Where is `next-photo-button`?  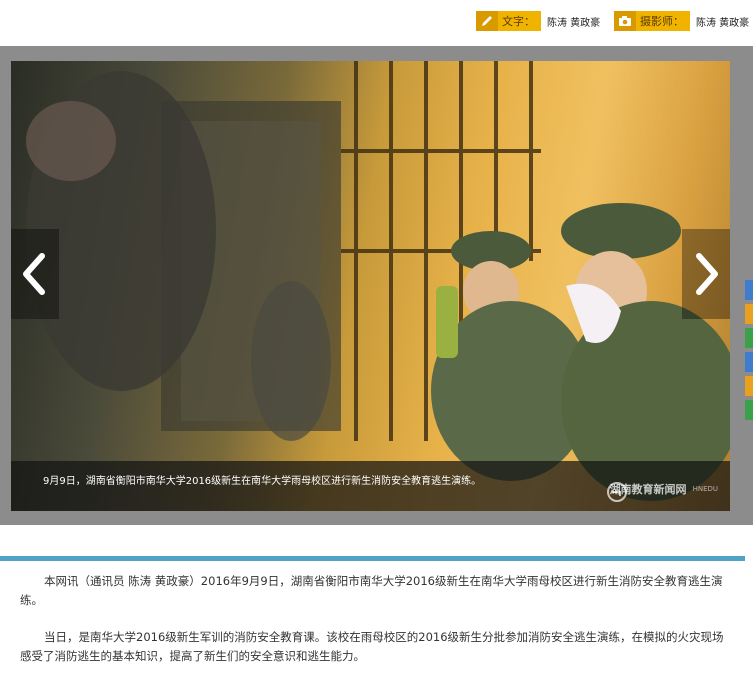
next-photo-button is located at coordinates (706, 274).